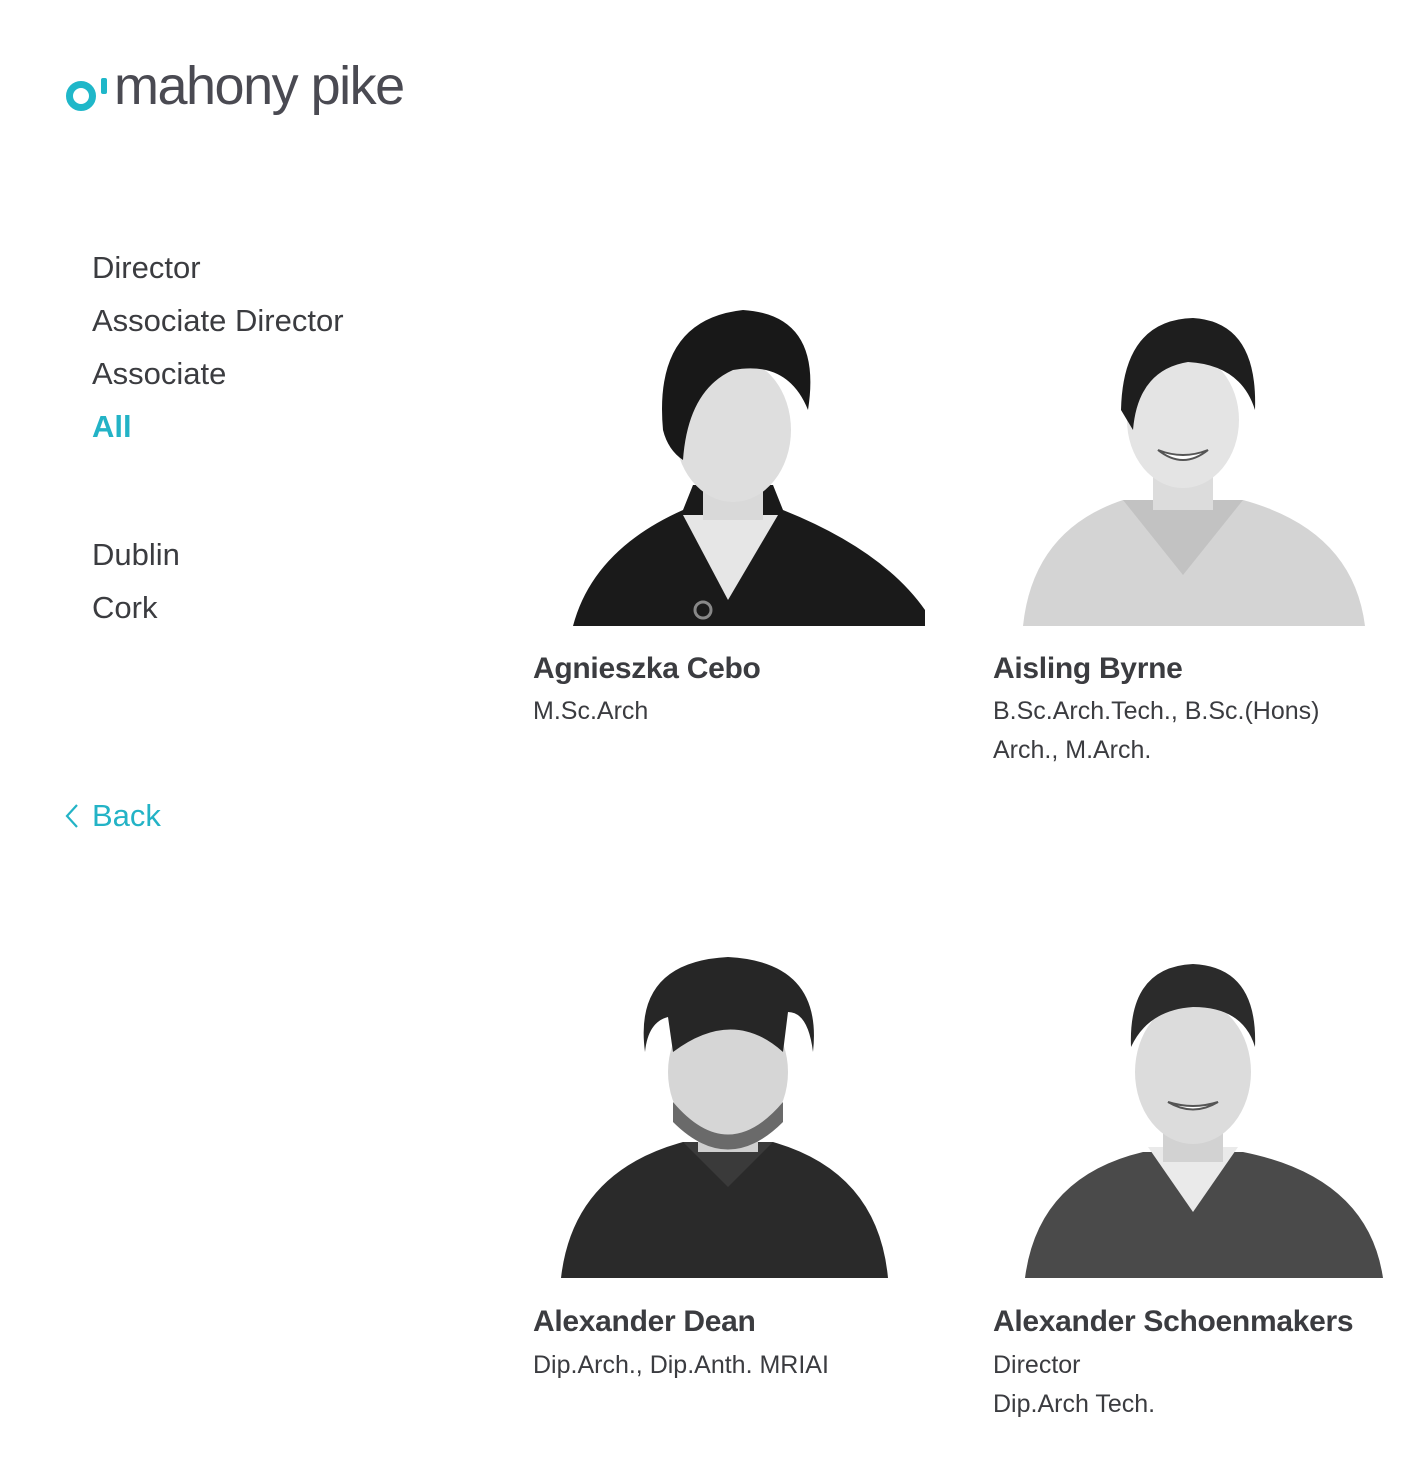  Describe the element at coordinates (1173, 1322) in the screenshot. I see `person-name: Alexander Schoenmakers` at that location.